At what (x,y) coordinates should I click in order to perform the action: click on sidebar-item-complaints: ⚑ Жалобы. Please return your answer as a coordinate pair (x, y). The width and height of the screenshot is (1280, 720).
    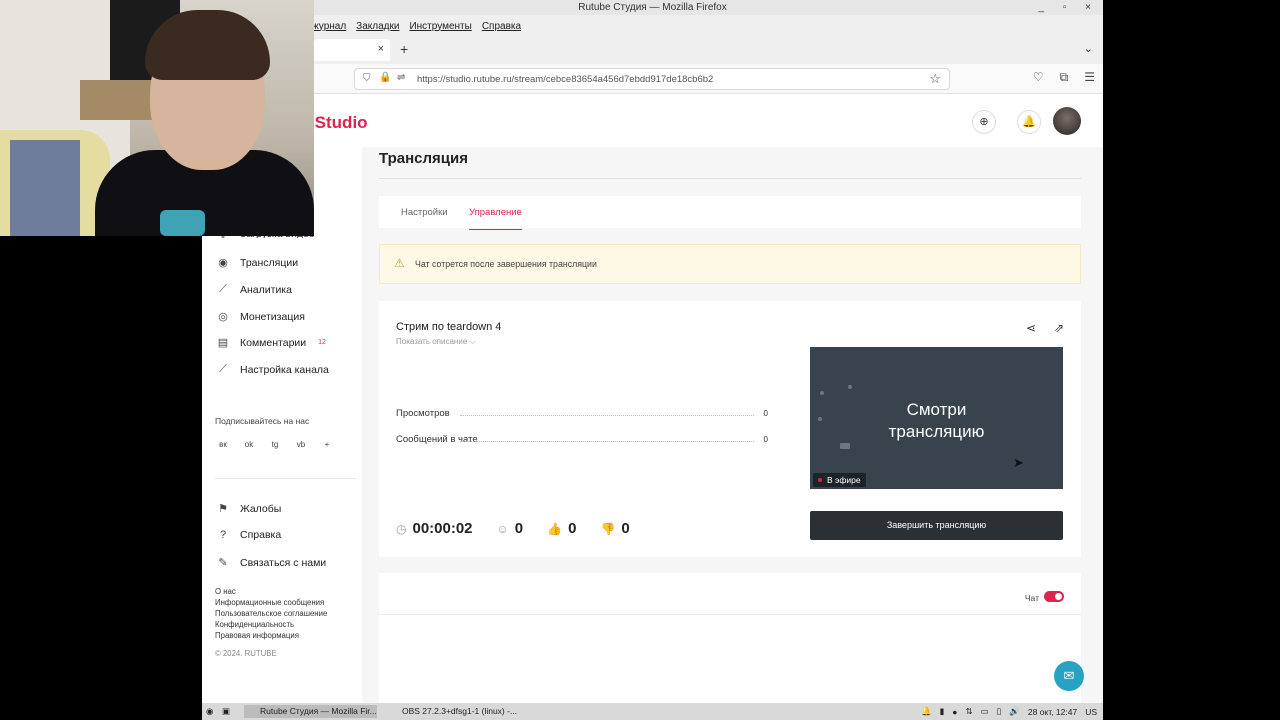
    Looking at the image, I should click on (249, 509).